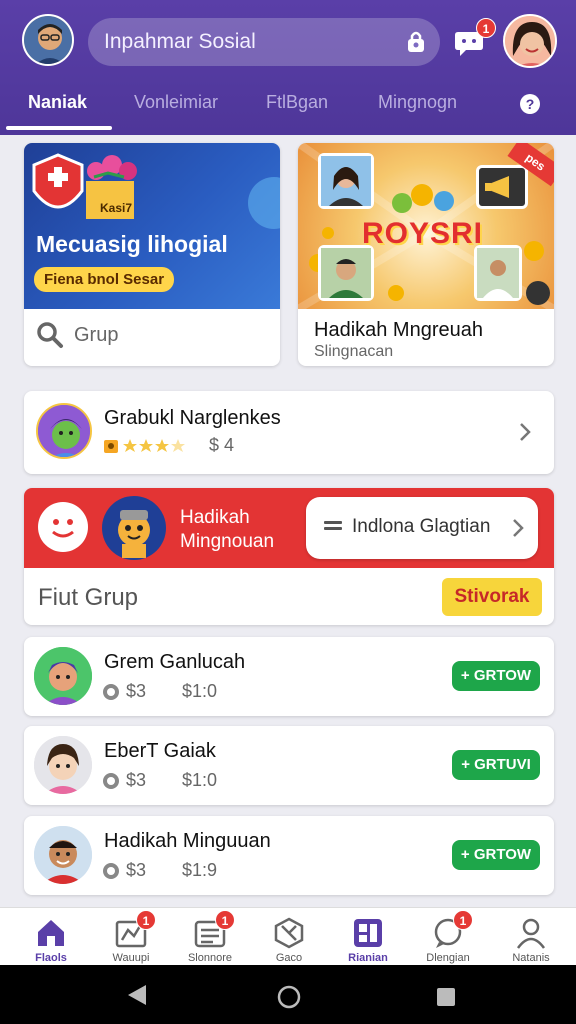 This screenshot has height=1024, width=576. I want to click on nav-chart: 1 Wauupi, so click(131, 937).